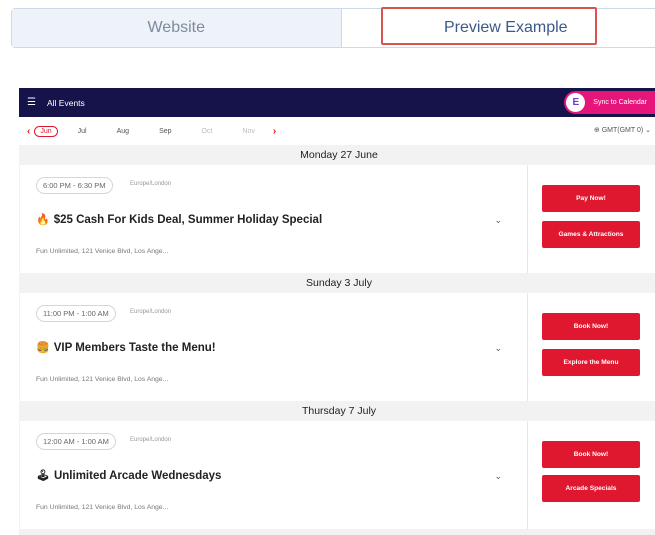  Describe the element at coordinates (337, 102) in the screenshot. I see `widget-topbar: ☰ All Events E Sync to Calendar` at that location.